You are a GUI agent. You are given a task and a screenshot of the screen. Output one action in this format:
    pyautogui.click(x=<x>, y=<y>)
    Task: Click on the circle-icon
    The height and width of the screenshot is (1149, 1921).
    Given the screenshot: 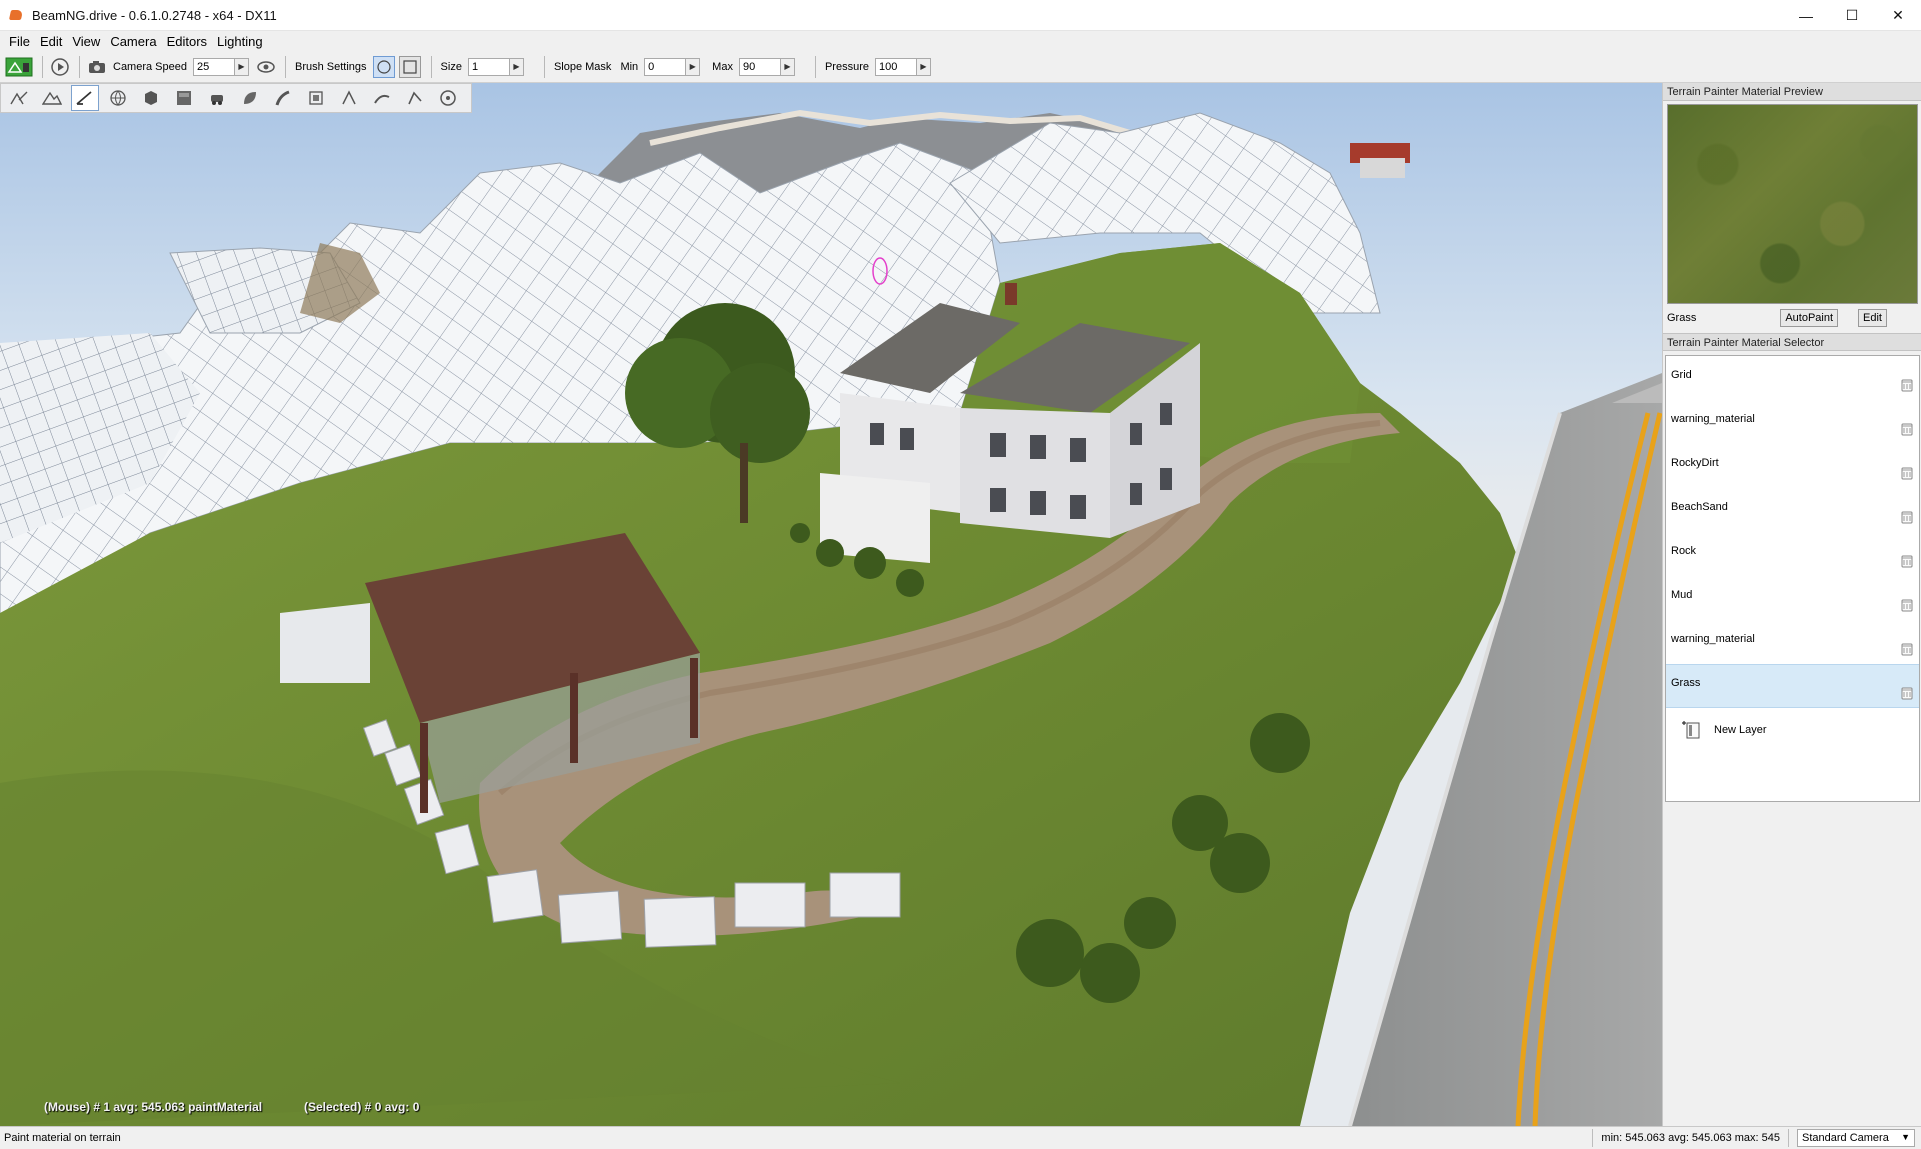 What is the action you would take?
    pyautogui.click(x=383, y=66)
    